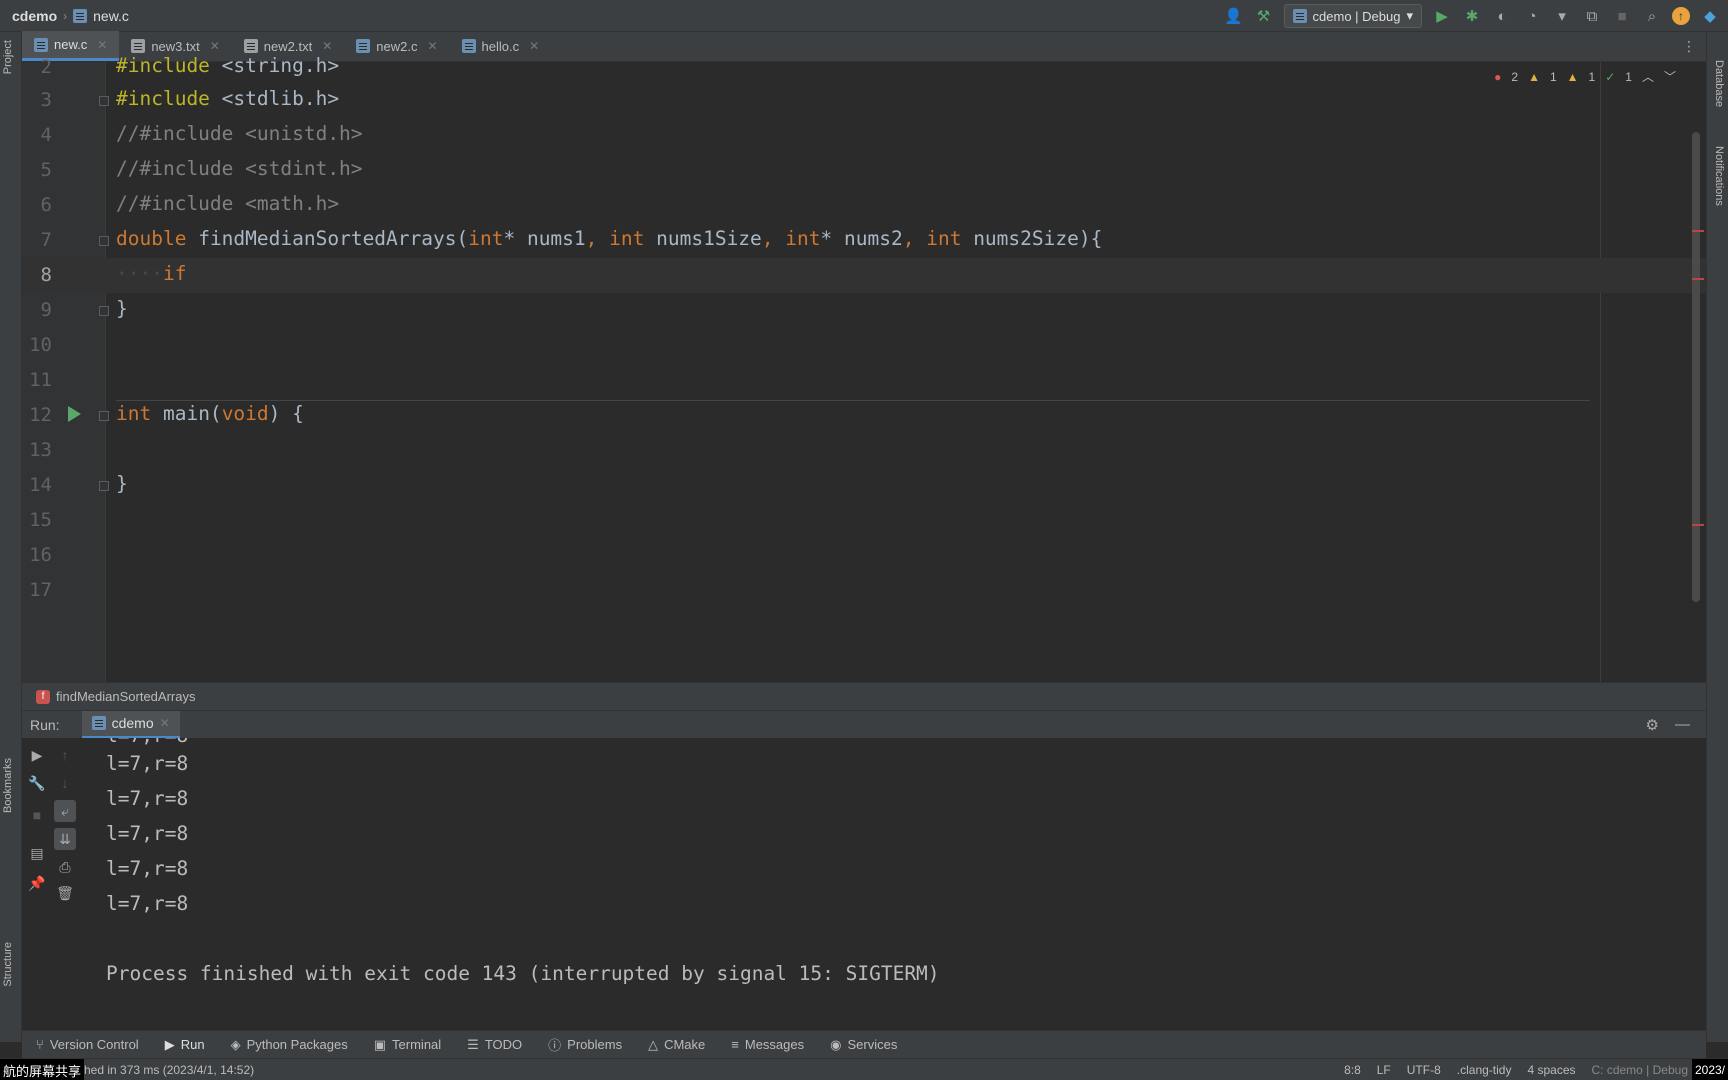  What do you see at coordinates (864, 100) in the screenshot?
I see `code-line: 3 #include <stdlib.h>` at bounding box center [864, 100].